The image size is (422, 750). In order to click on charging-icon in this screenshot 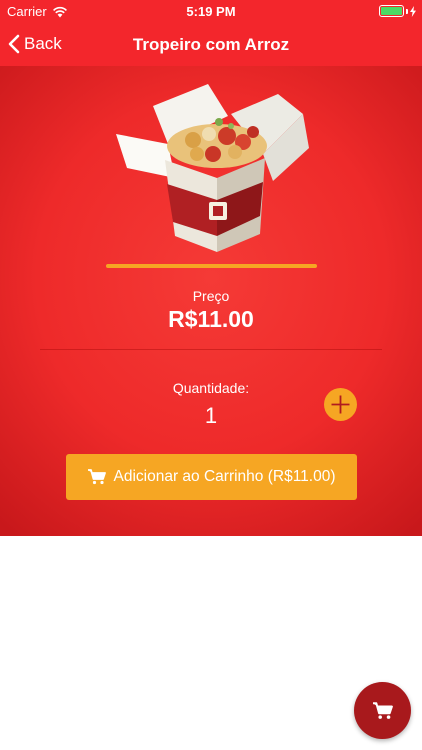, I will do `click(413, 11)`.